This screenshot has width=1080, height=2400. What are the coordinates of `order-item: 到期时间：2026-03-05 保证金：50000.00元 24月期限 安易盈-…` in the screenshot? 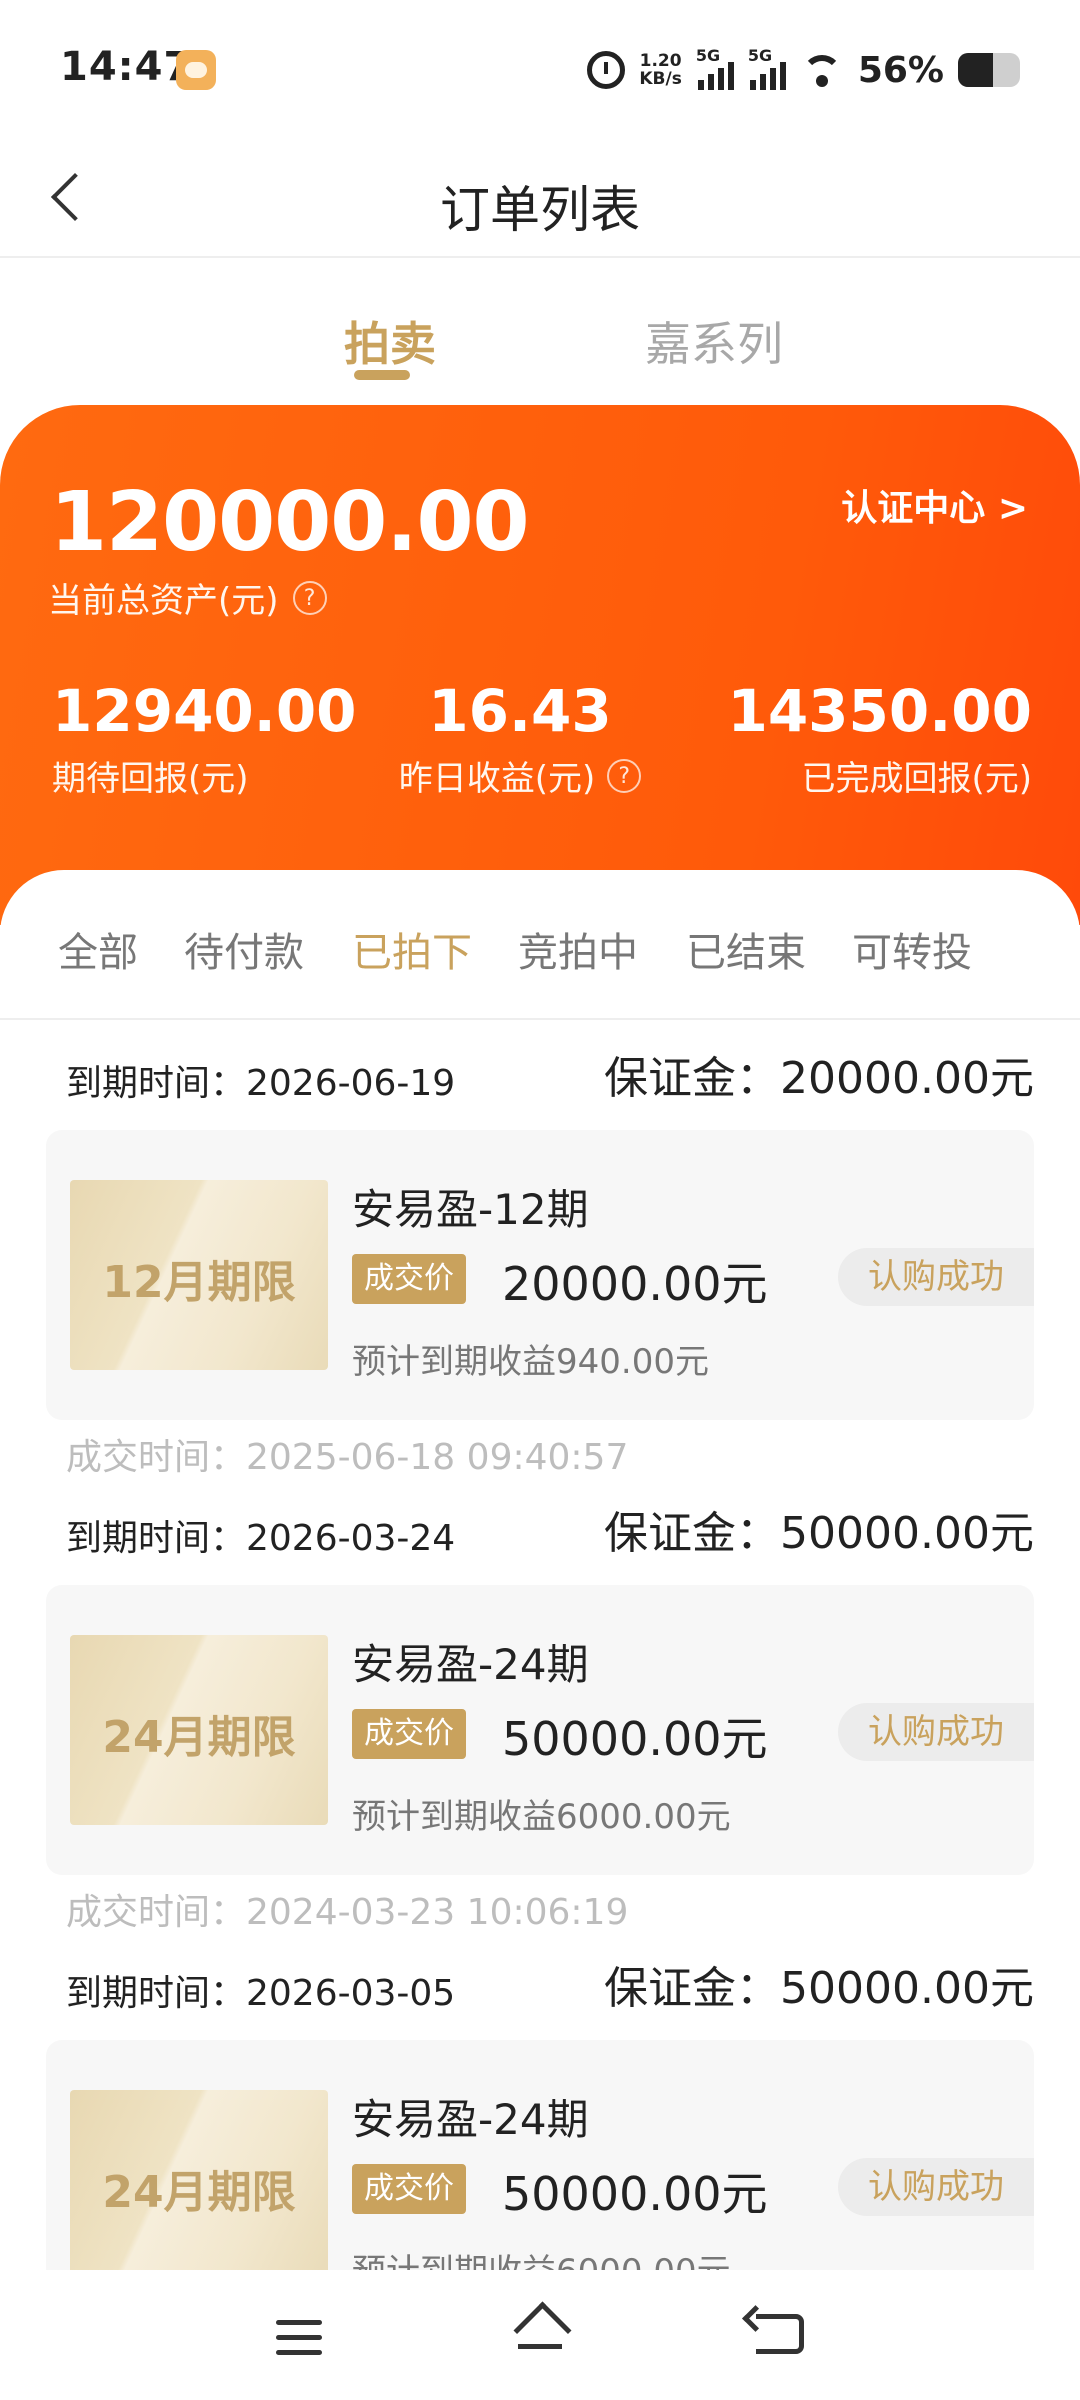 It's located at (540, 2100).